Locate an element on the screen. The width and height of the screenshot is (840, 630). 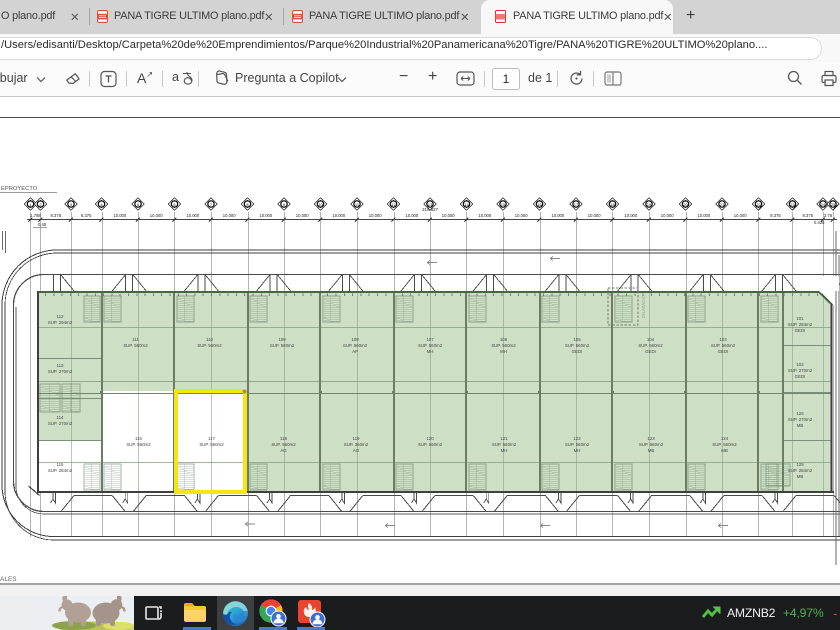
svg-text: AP is located at coordinates (355, 351).